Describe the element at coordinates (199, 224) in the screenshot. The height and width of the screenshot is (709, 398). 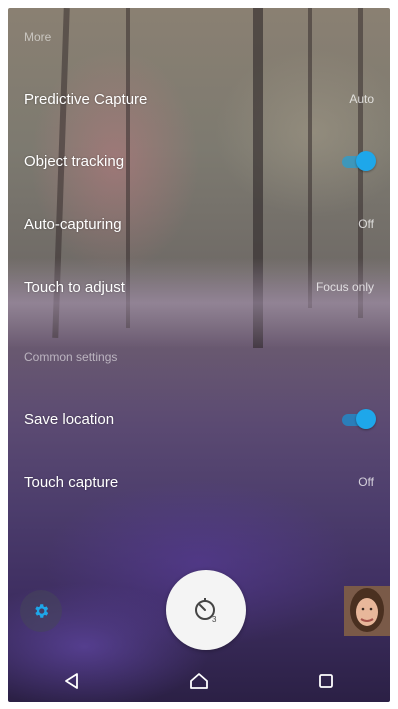
I see `setting-auto-capturing: Auto-capturing Off` at that location.